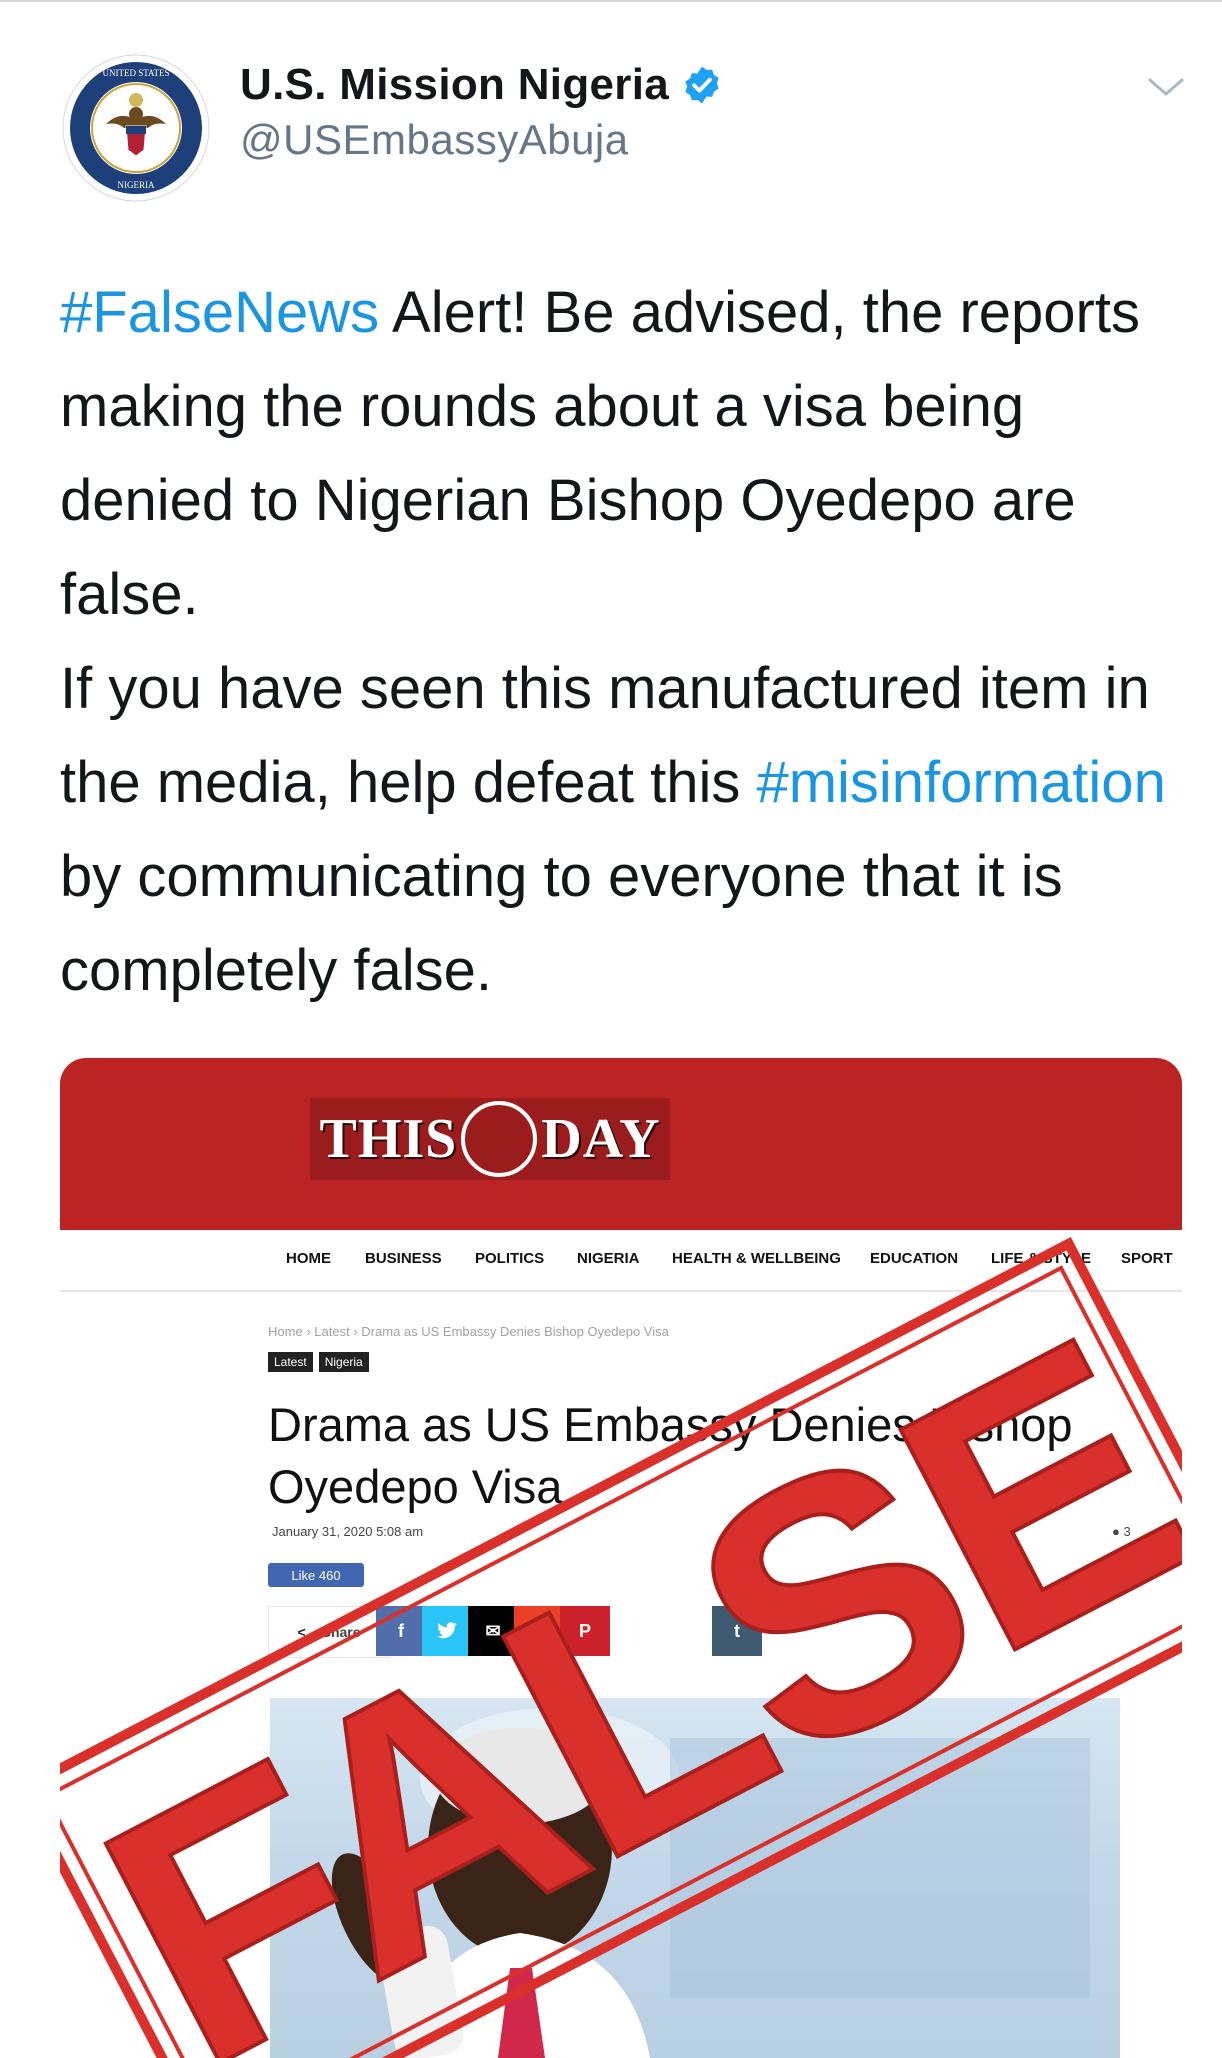 This screenshot has width=1222, height=2058. Describe the element at coordinates (136, 128) in the screenshot. I see `embassy-seal-icon: UNITED STATES NIGERIA` at that location.